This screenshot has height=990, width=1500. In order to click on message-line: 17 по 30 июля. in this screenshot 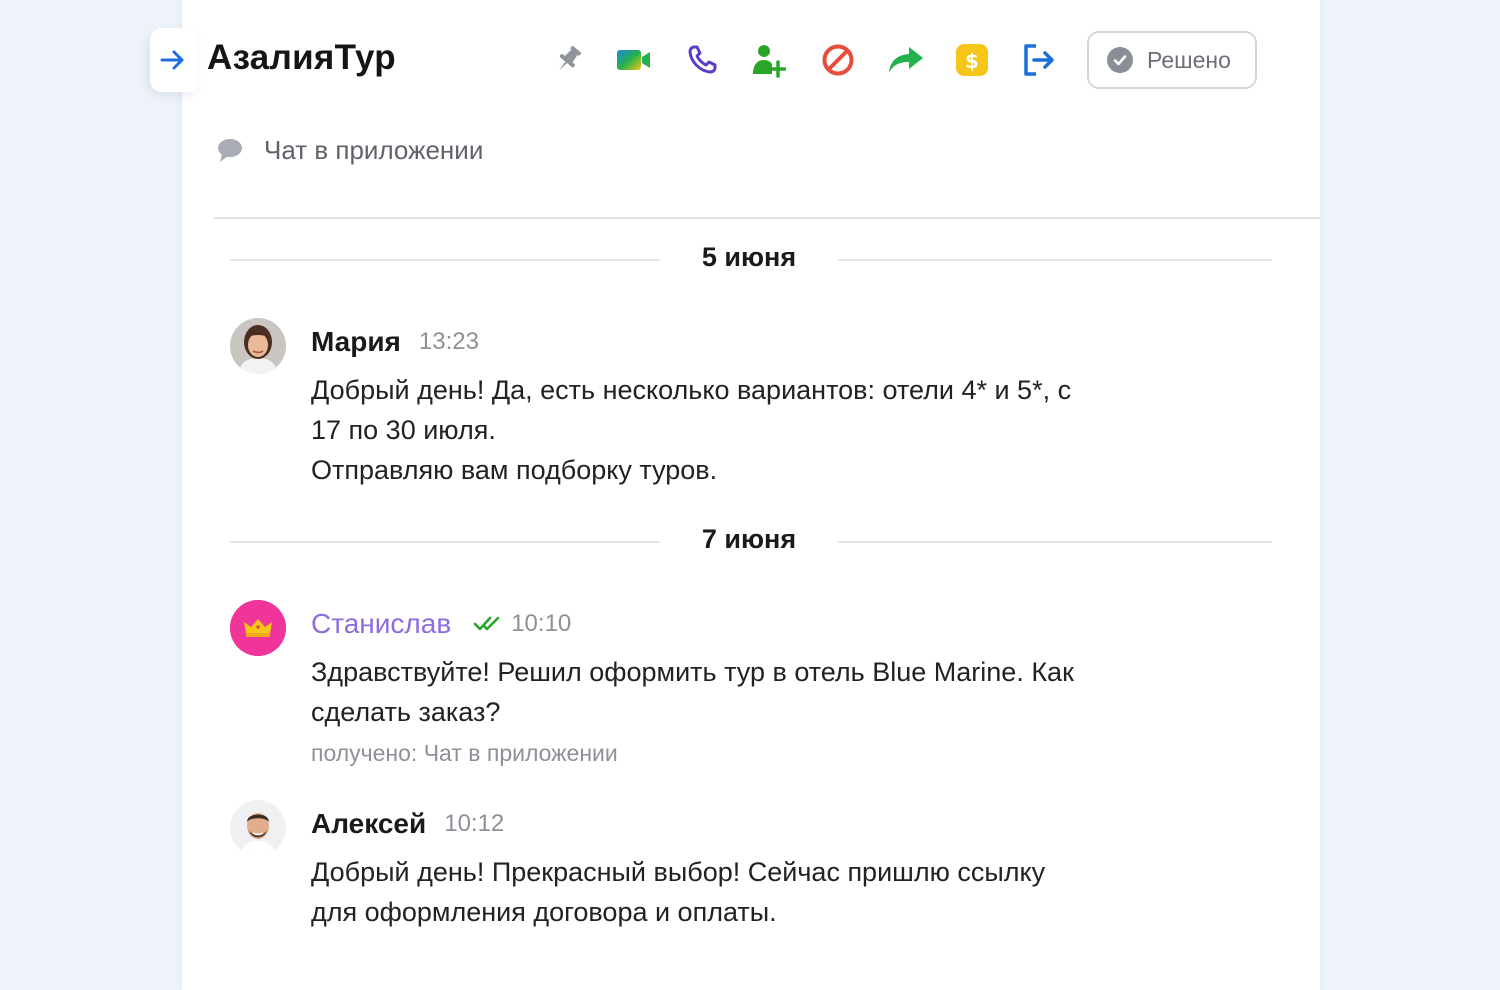, I will do `click(403, 430)`.